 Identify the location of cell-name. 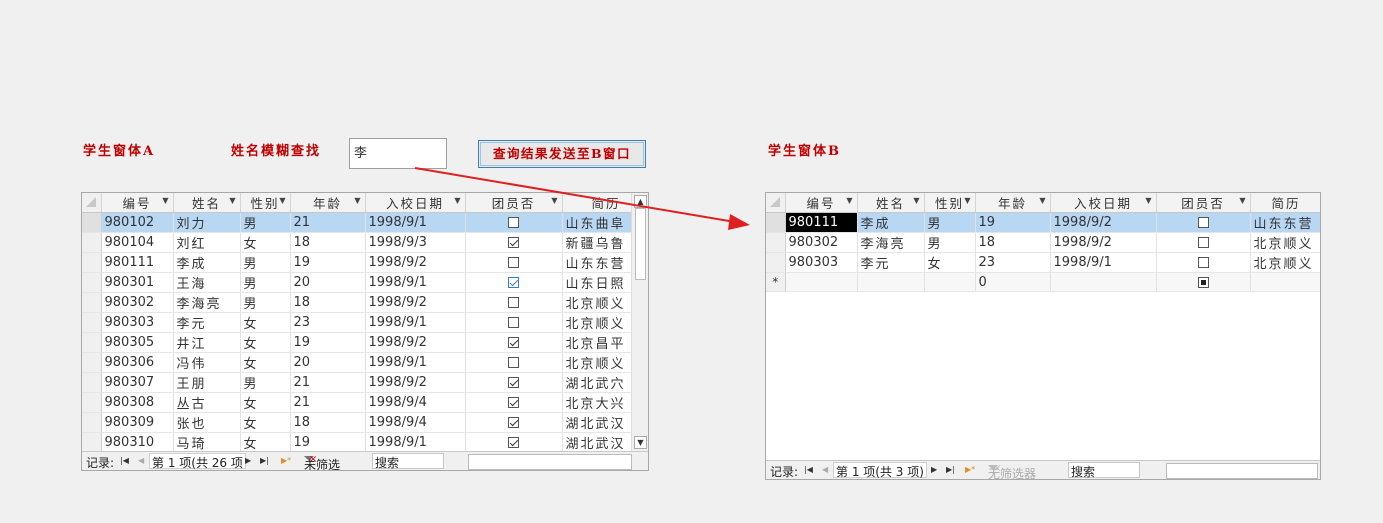
(891, 282).